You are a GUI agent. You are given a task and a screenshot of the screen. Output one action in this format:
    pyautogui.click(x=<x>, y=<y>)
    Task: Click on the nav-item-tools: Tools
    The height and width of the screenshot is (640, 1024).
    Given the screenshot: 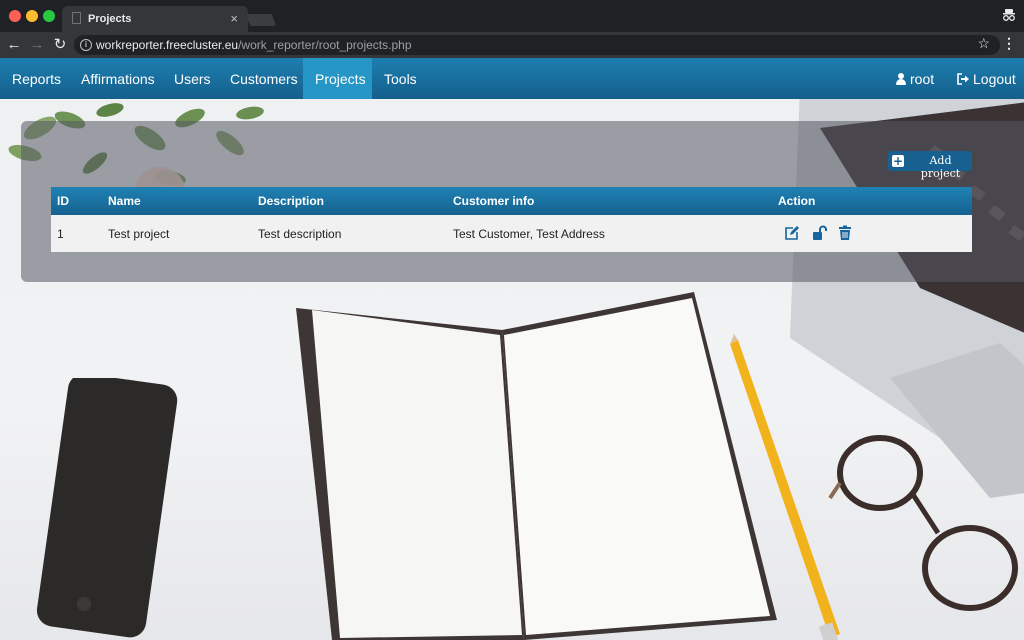 What is the action you would take?
    pyautogui.click(x=400, y=78)
    